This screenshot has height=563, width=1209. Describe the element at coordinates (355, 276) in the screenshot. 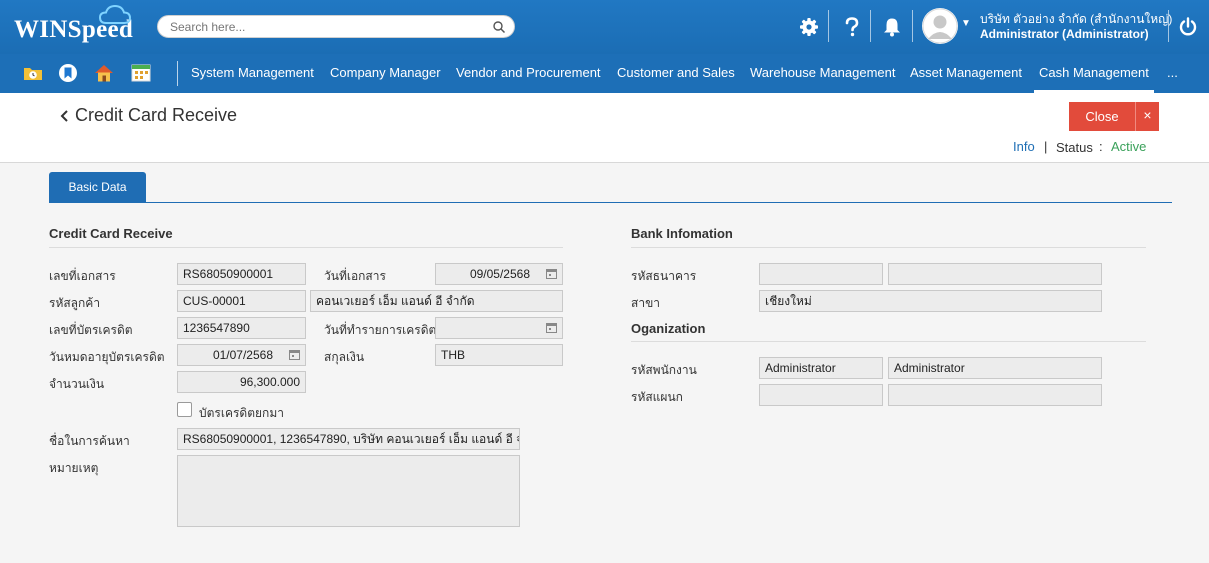

I see `doc-date-label: วันที่เอกสาร` at that location.